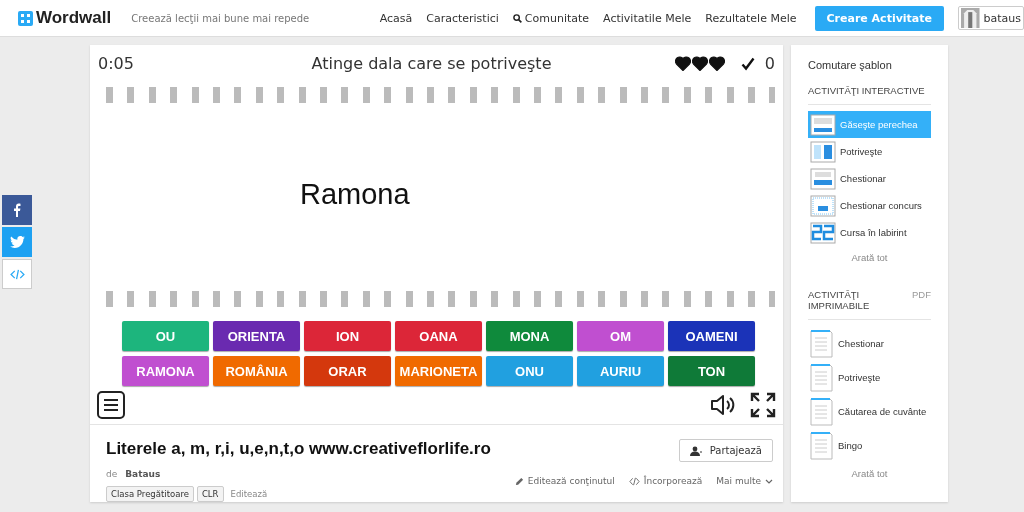  Describe the element at coordinates (869, 205) in the screenshot. I see `template-item: Chestionar concurs` at that location.